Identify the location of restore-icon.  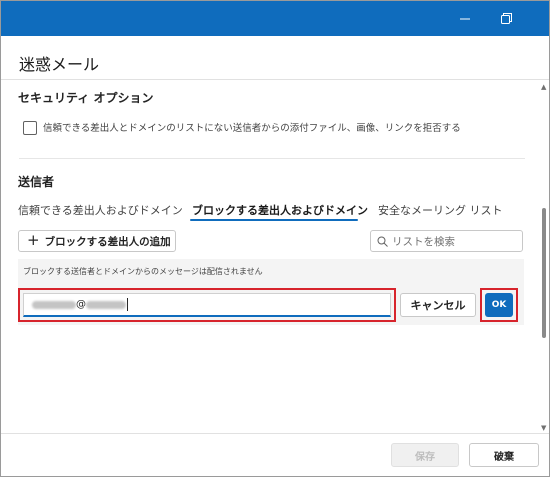
(506, 18).